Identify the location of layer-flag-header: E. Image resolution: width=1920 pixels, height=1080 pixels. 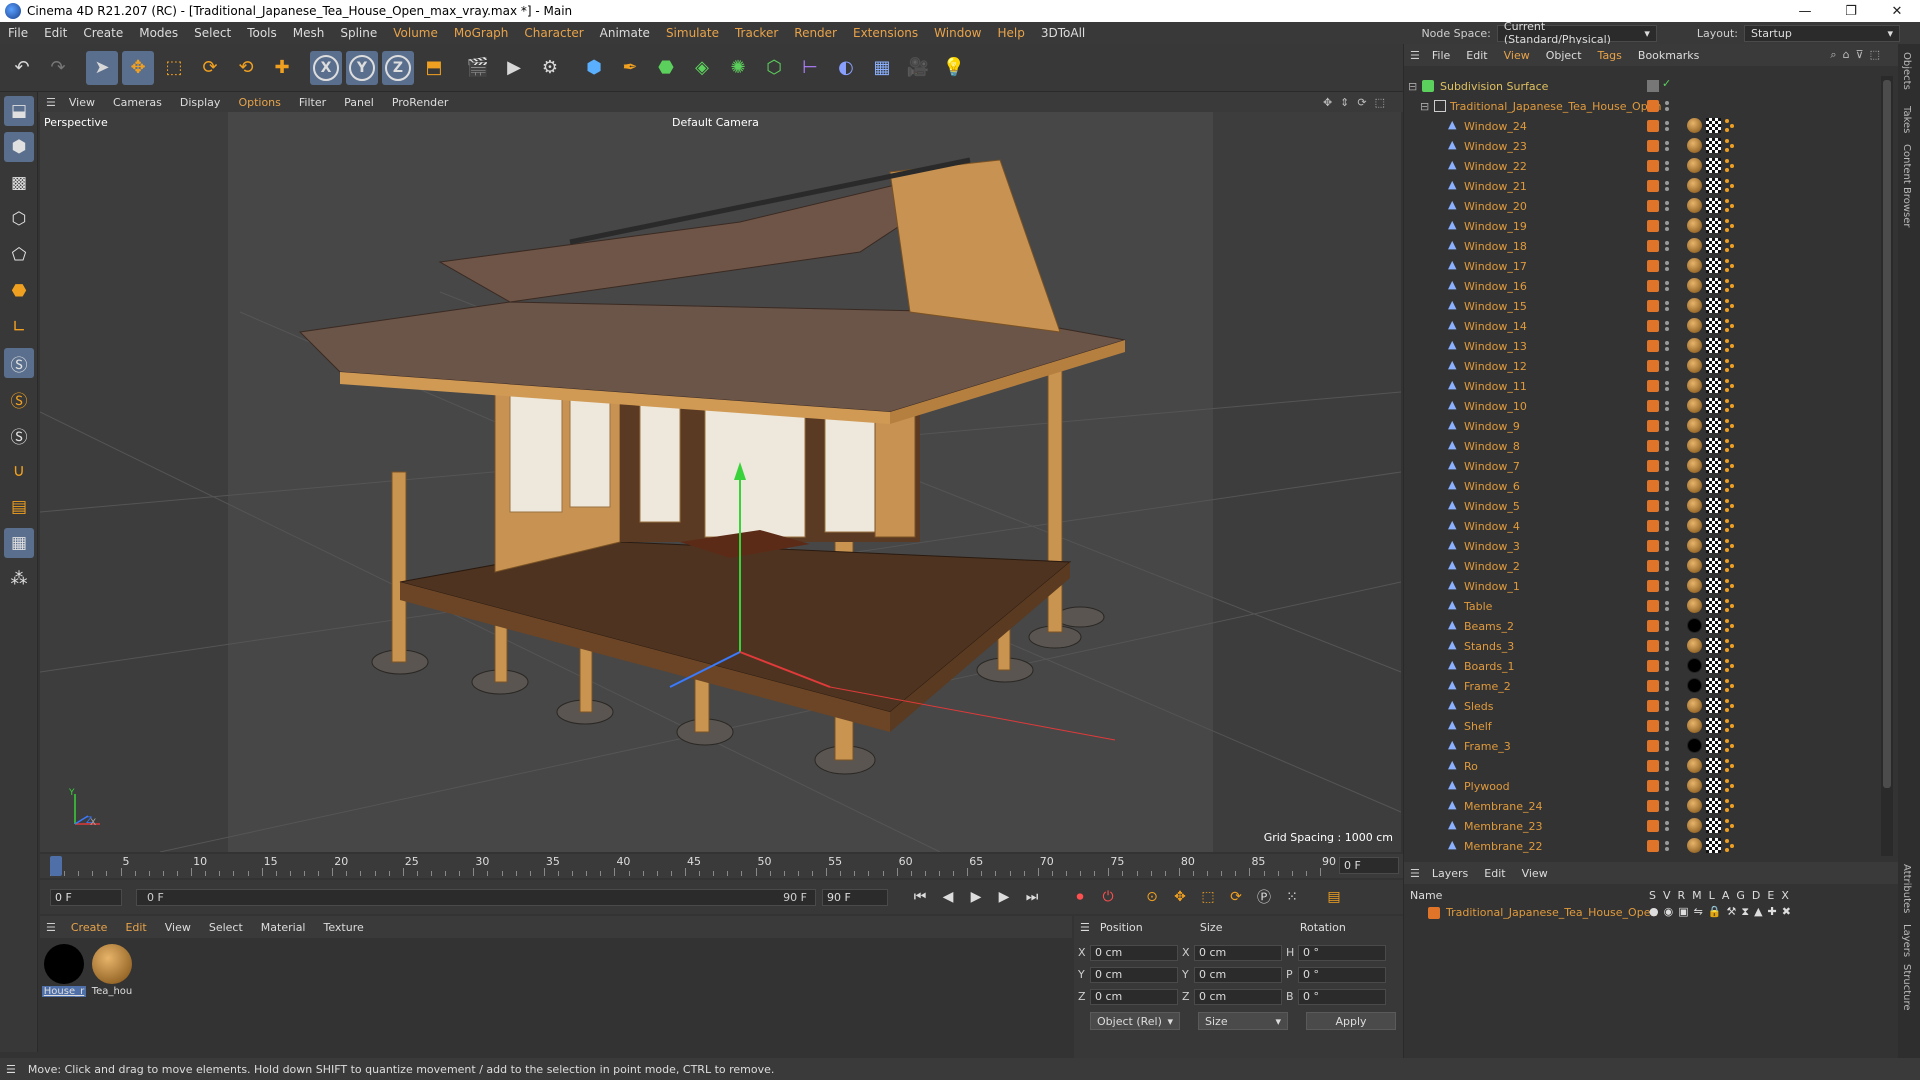
(1770, 895).